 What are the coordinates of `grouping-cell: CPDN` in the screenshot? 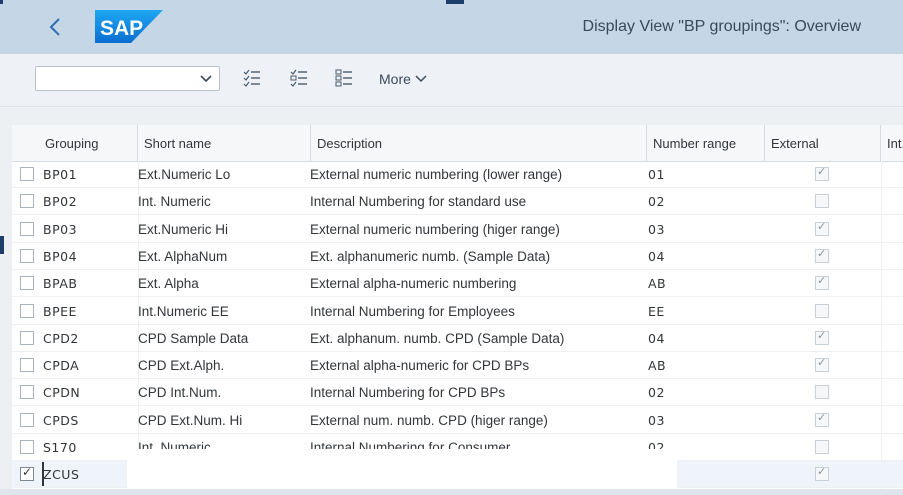 It's located at (62, 393).